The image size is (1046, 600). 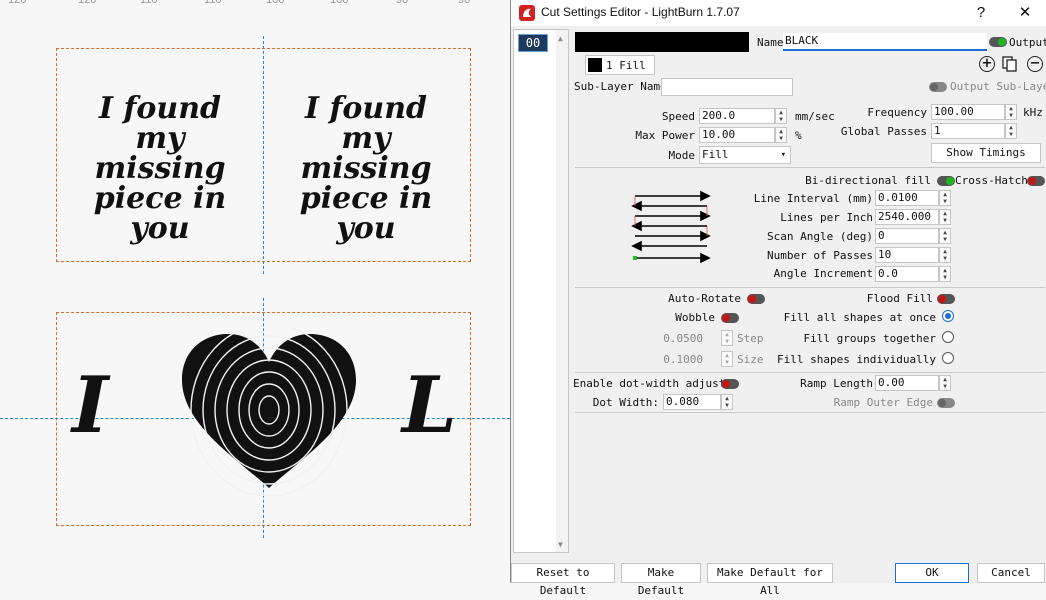 What do you see at coordinates (625, 402) in the screenshot?
I see `dot-width-label: Dot Width:` at bounding box center [625, 402].